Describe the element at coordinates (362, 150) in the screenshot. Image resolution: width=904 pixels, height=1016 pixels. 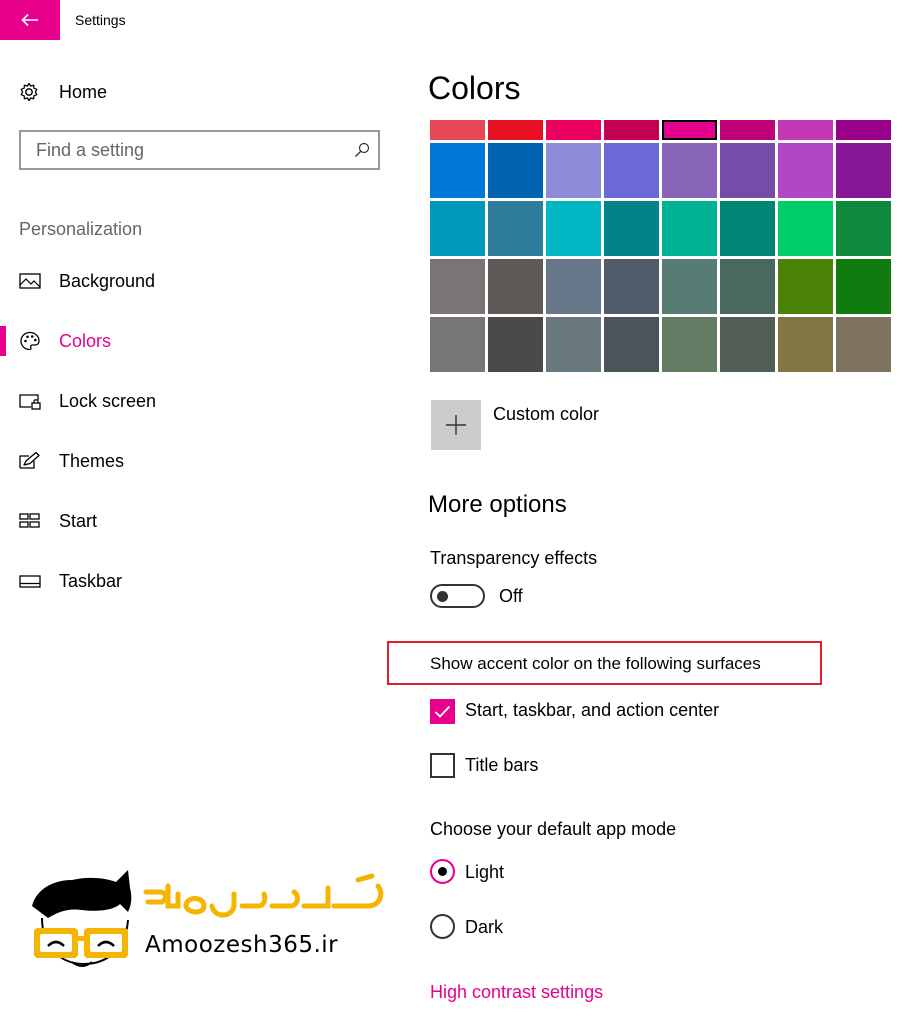
I see `search-icon` at that location.